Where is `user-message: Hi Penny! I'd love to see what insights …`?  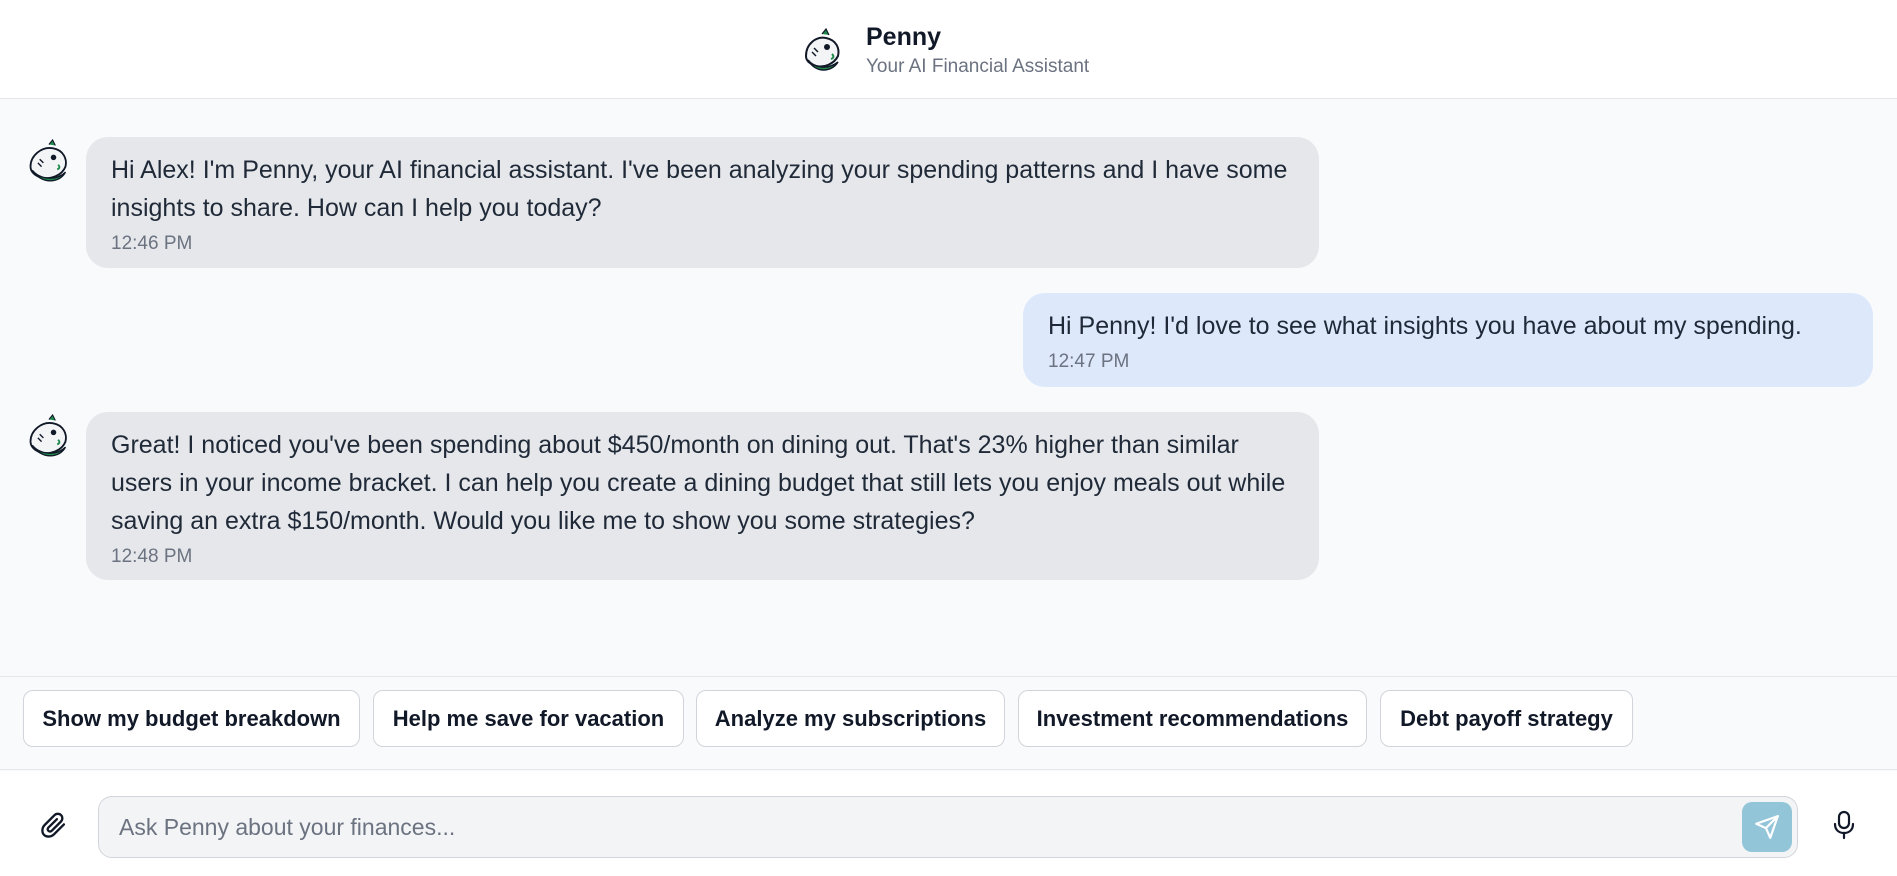
user-message: Hi Penny! I'd love to see what insights … is located at coordinates (1448, 340).